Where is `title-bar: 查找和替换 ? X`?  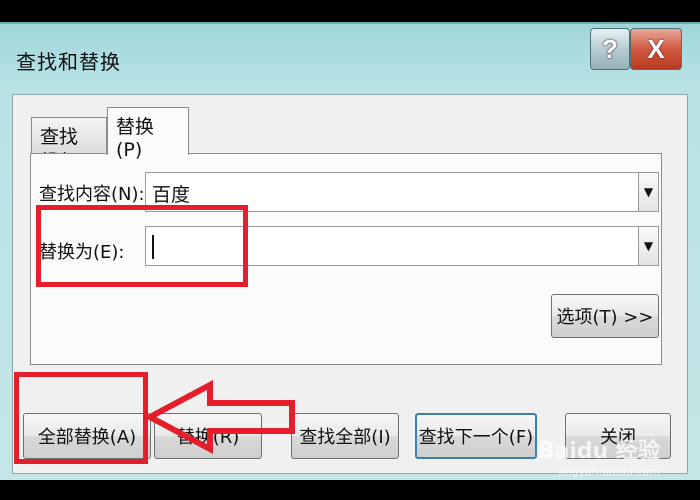 title-bar: 查找和替换 ? X is located at coordinates (350, 59).